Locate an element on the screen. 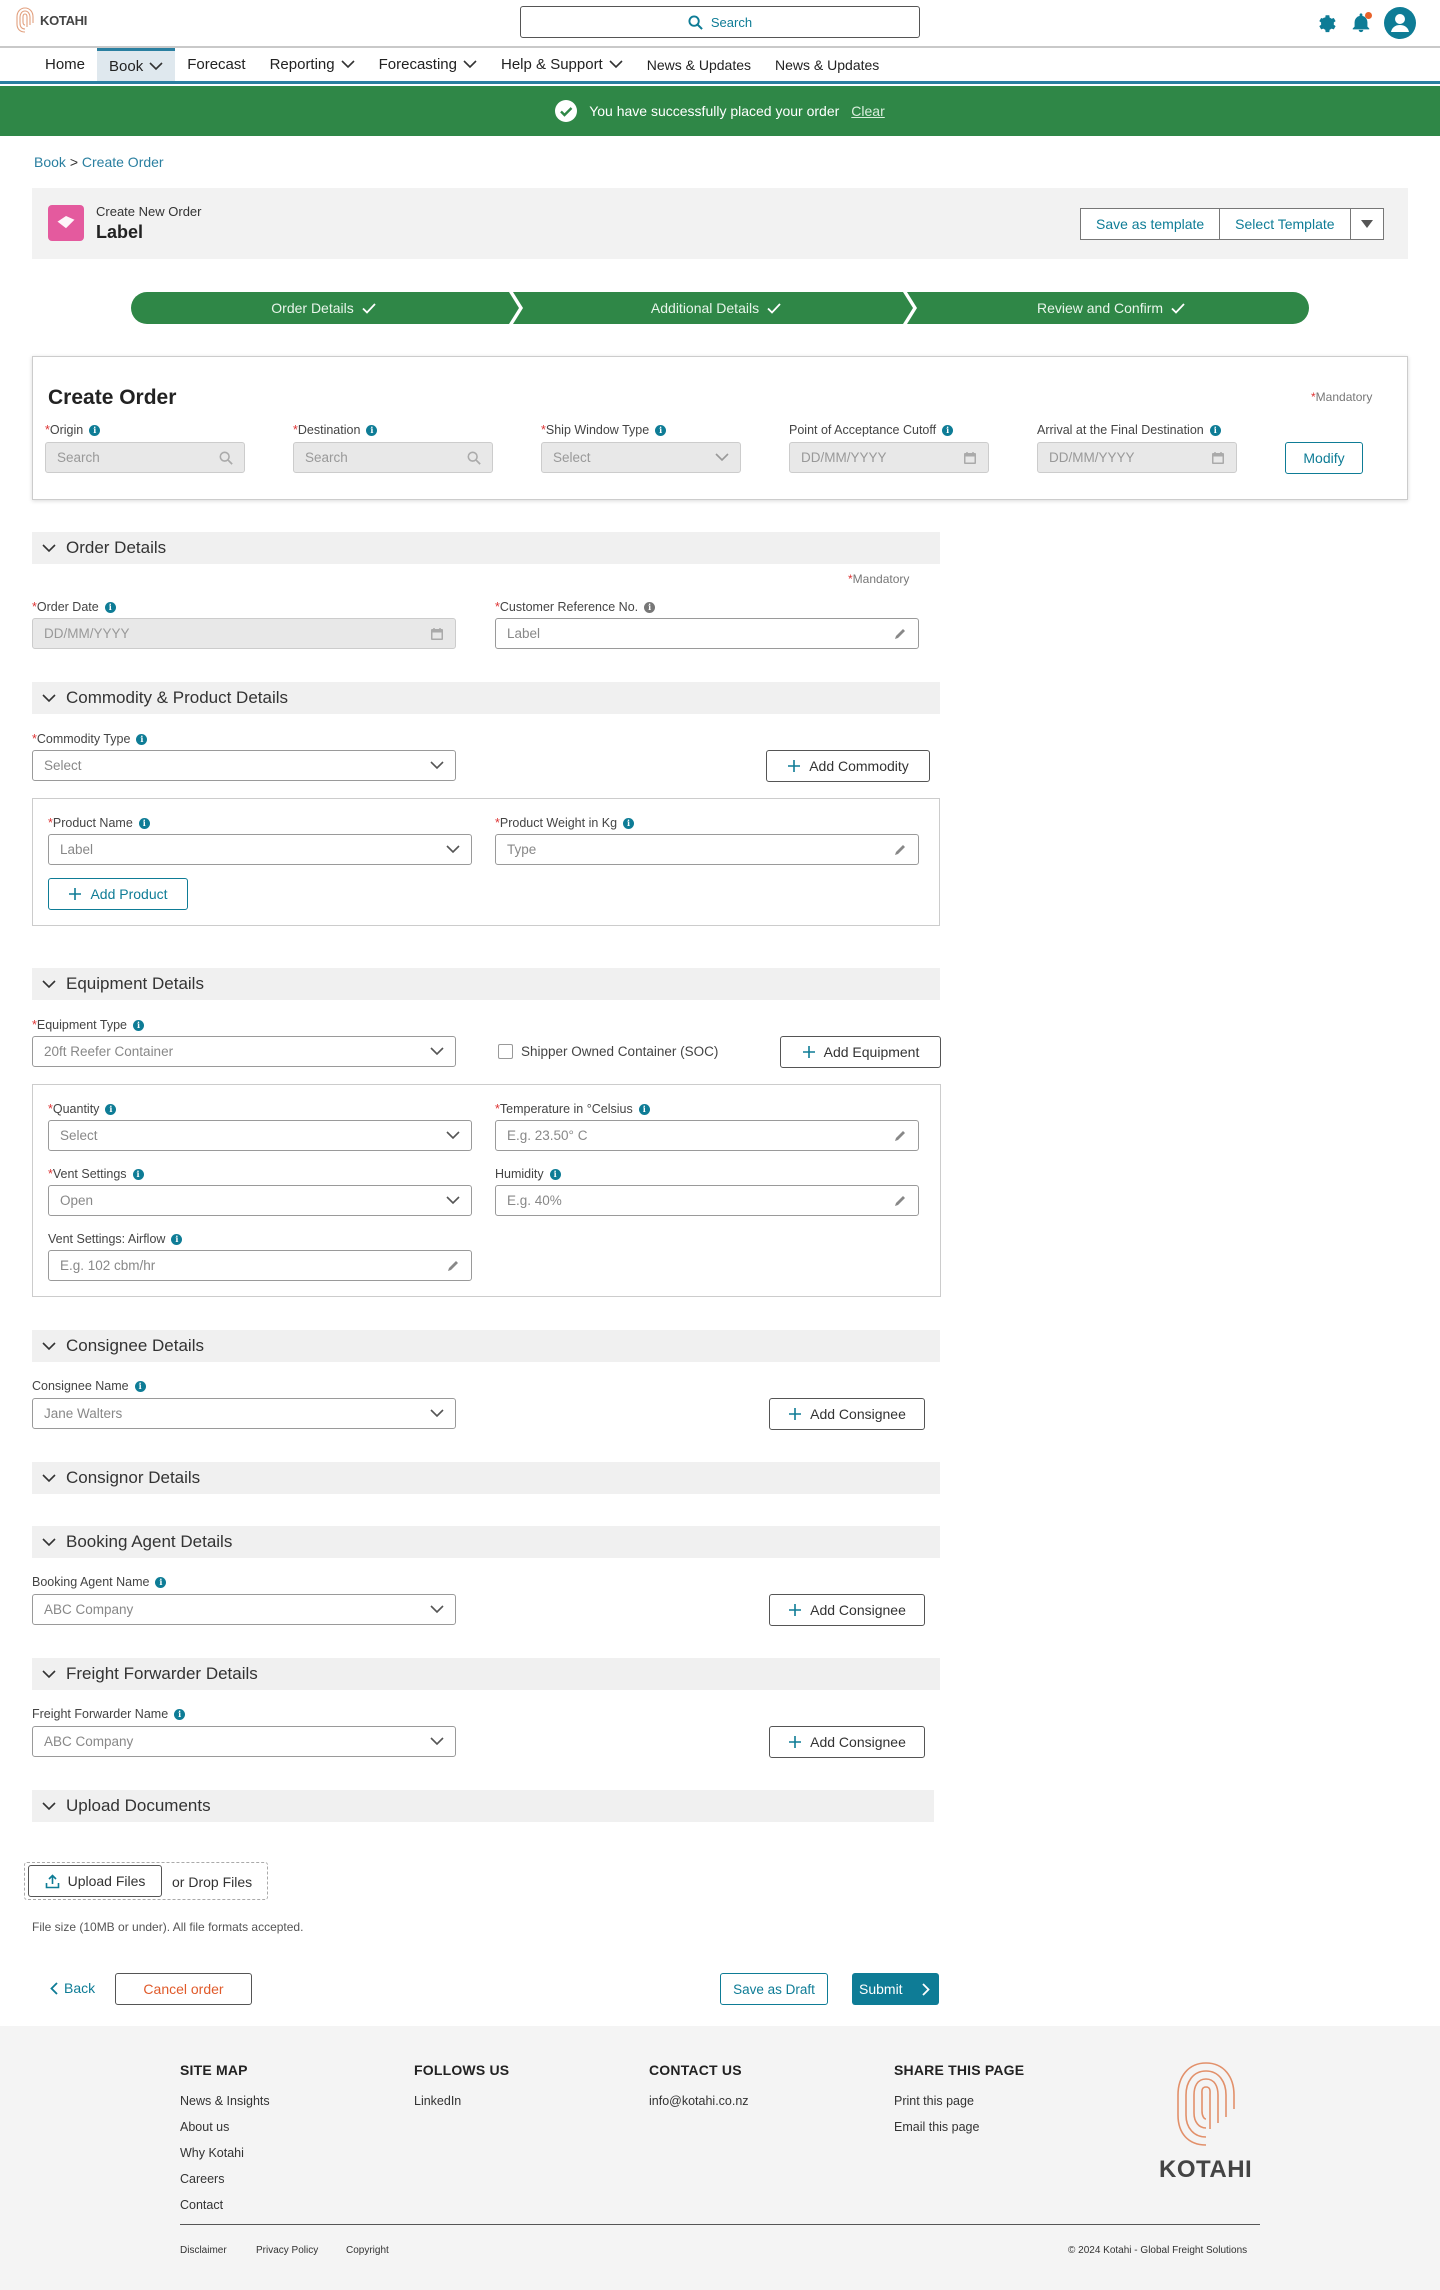 The height and width of the screenshot is (2290, 1440). cancel-order-button: Cancel order is located at coordinates (183, 1989).